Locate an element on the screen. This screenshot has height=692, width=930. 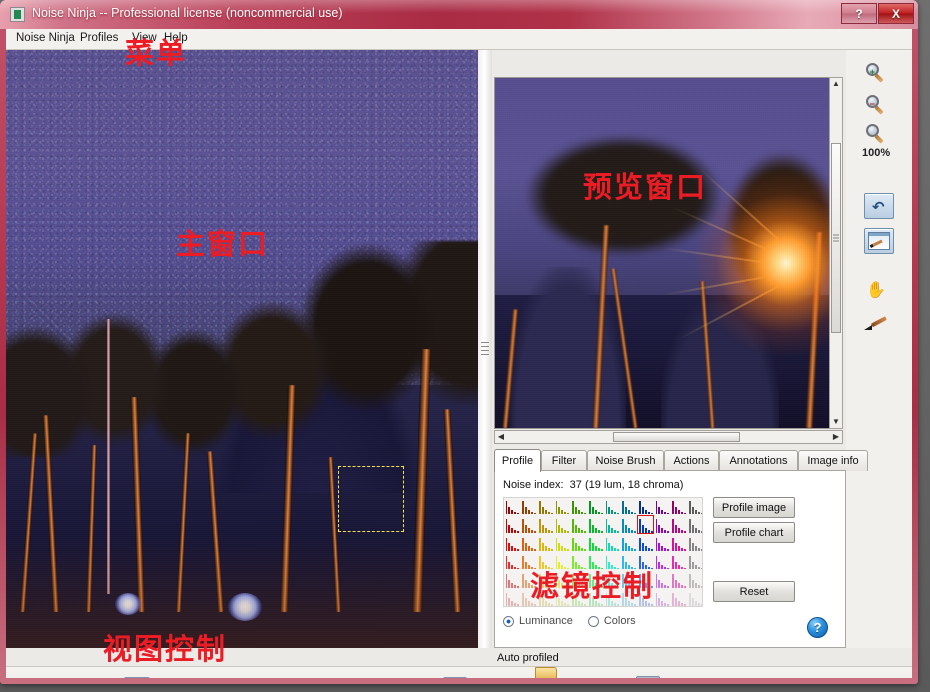
channel-radio-group: Luminance Colors is located at coordinates (569, 621).